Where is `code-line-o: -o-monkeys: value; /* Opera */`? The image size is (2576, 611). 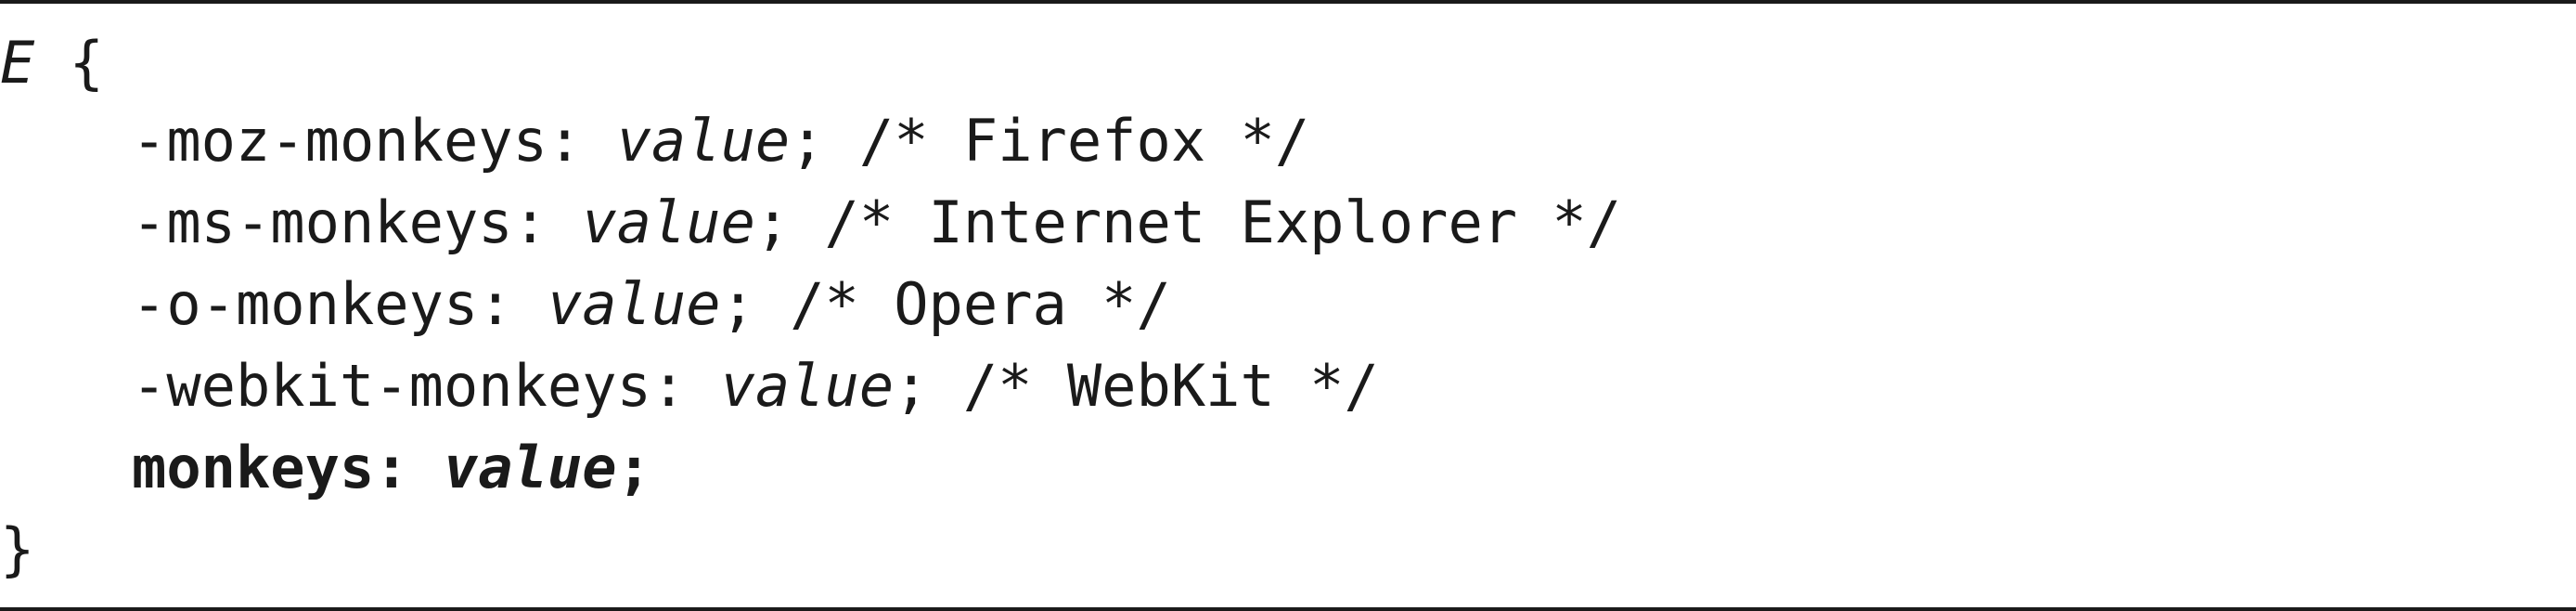
code-line-o: -o-monkeys: value; /* Opera */ is located at coordinates (651, 304).